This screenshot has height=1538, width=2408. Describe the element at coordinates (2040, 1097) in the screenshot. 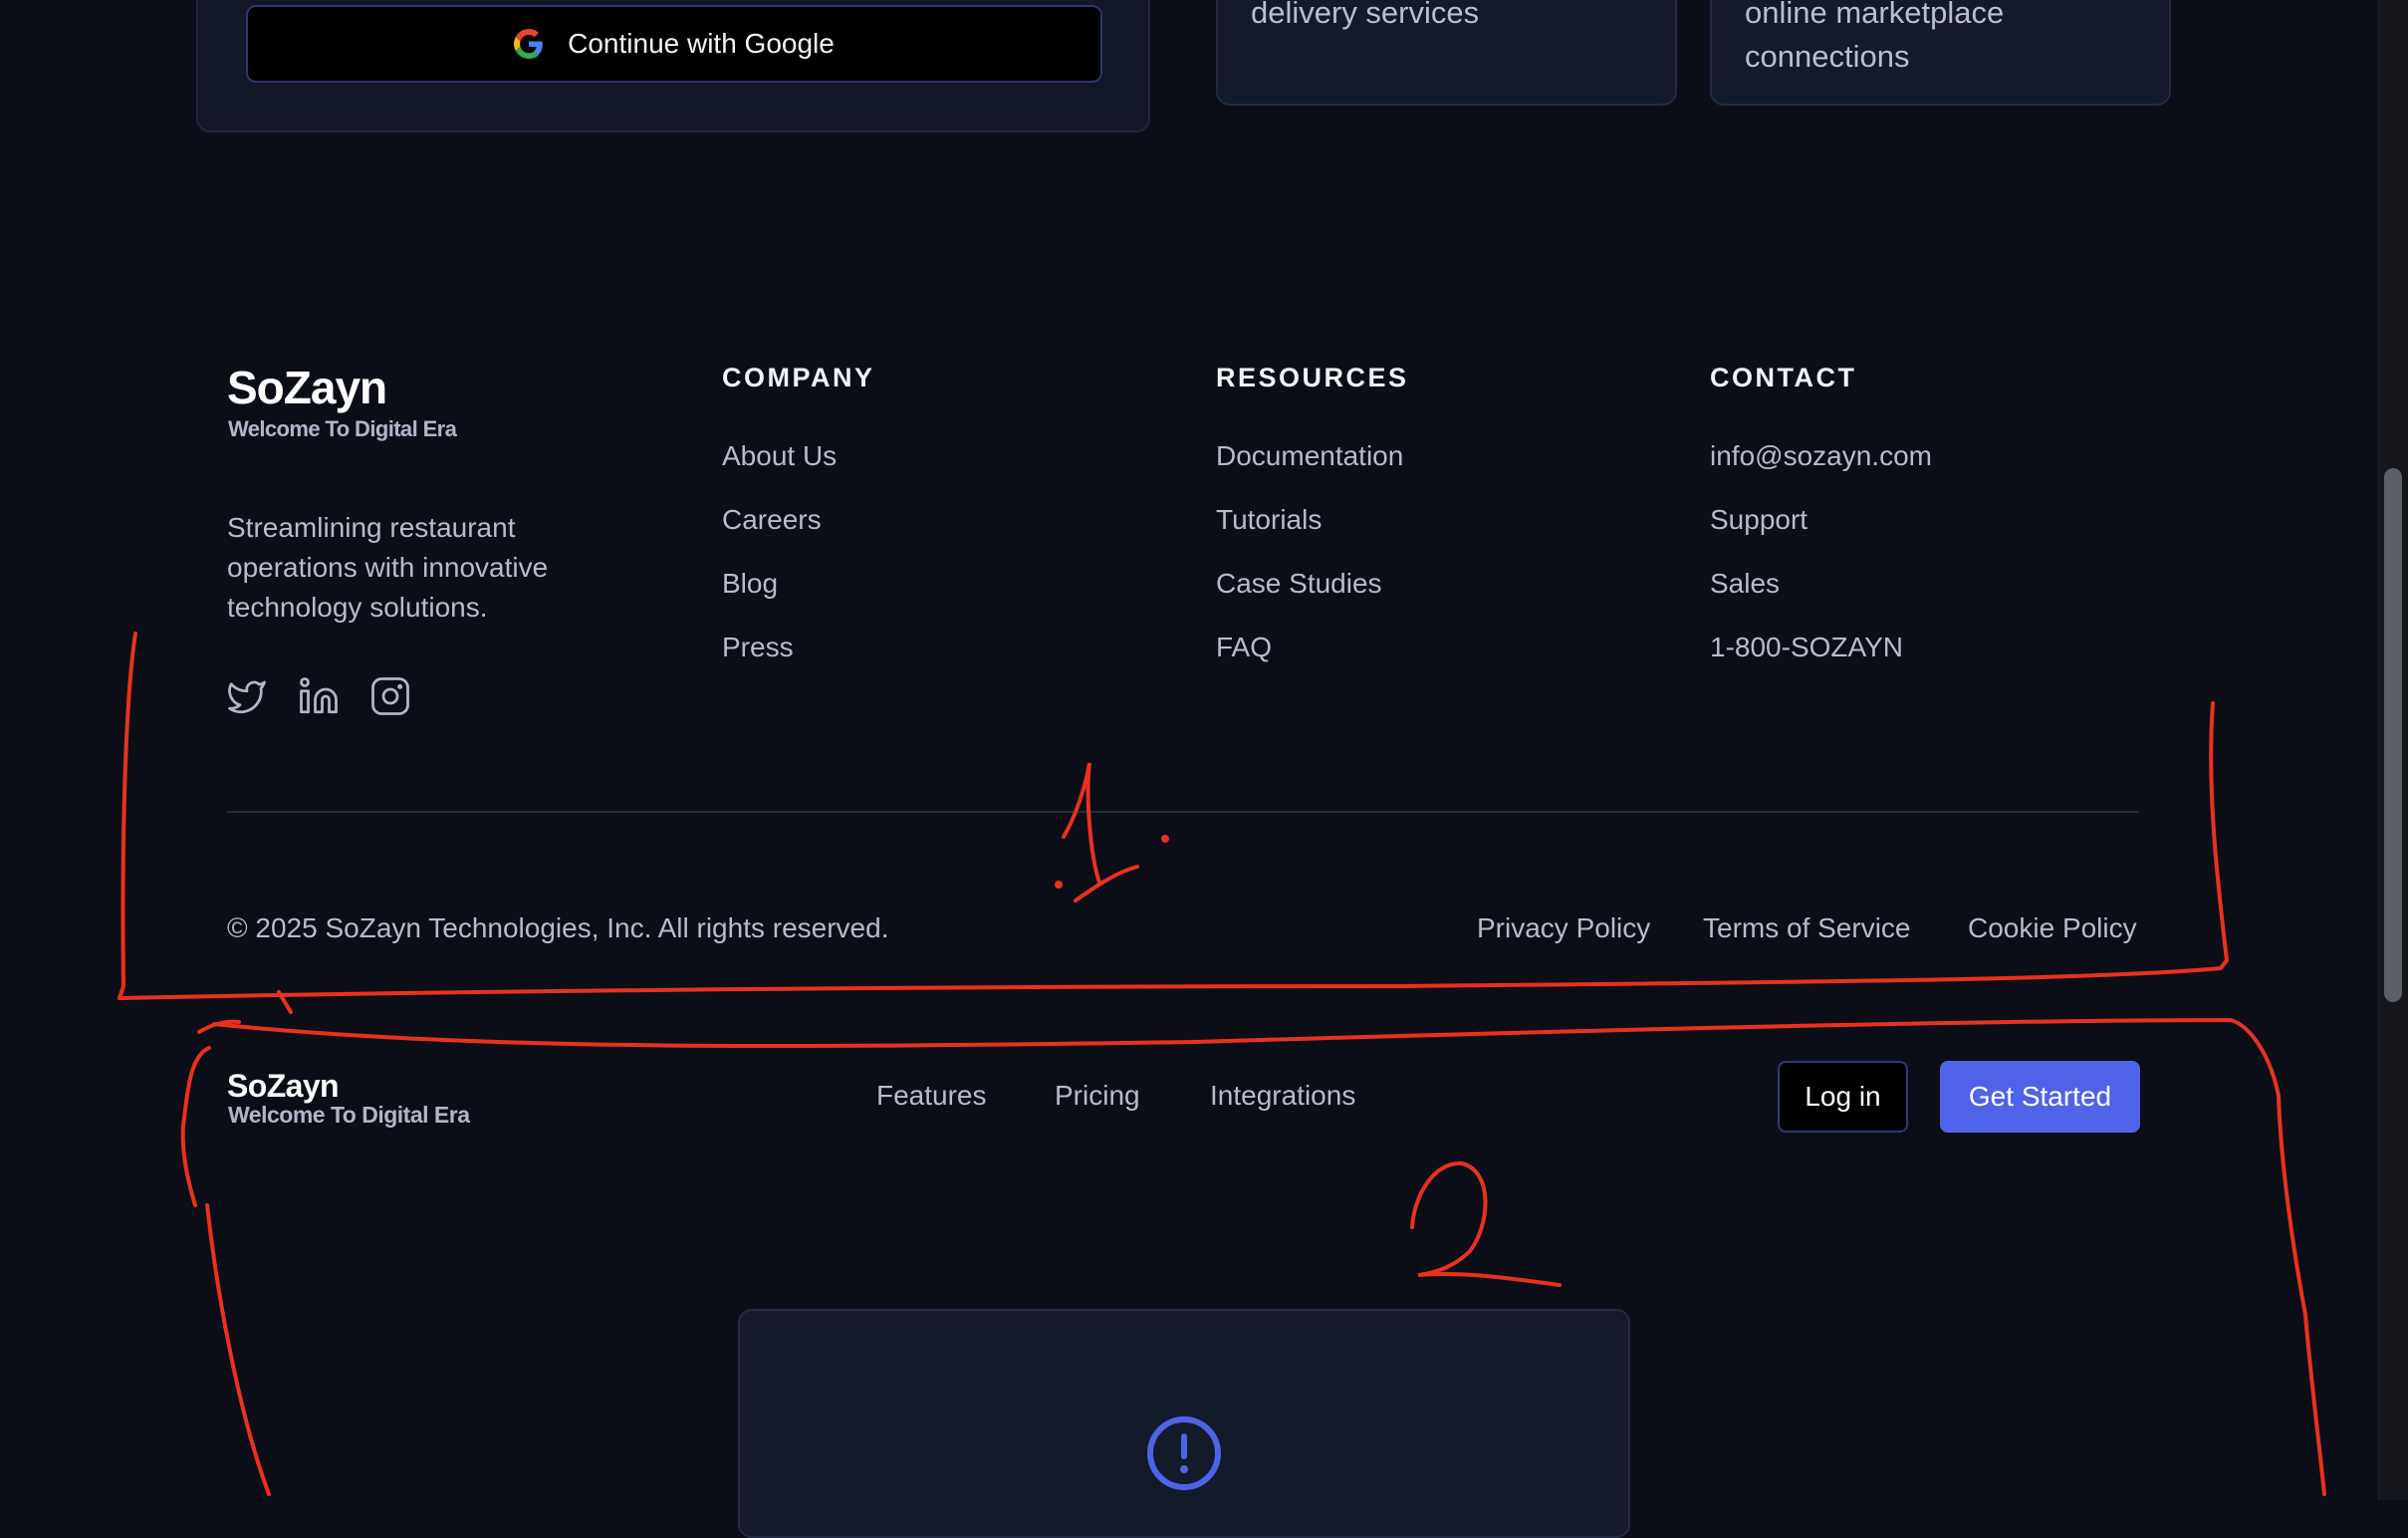

I see `get-started-button: Get Started` at that location.